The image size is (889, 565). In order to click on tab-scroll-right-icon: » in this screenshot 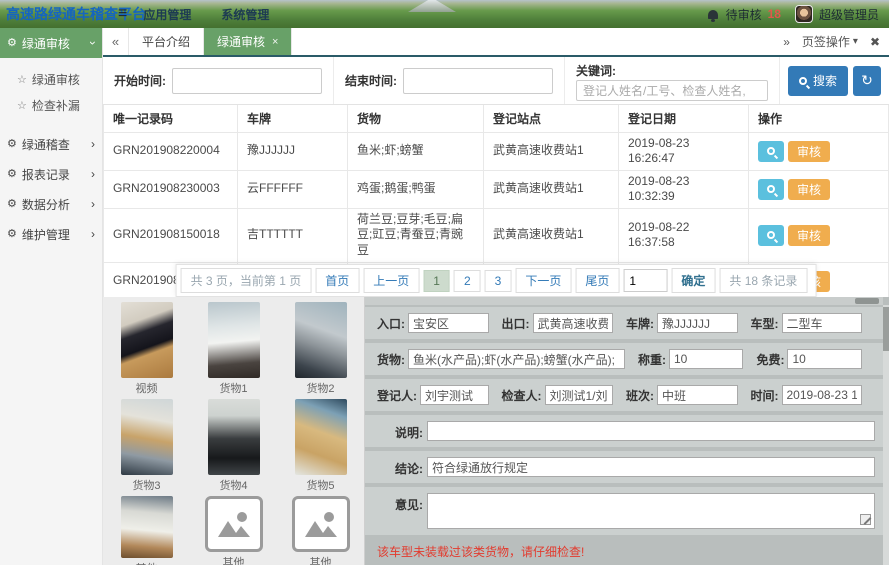, I will do `click(786, 42)`.